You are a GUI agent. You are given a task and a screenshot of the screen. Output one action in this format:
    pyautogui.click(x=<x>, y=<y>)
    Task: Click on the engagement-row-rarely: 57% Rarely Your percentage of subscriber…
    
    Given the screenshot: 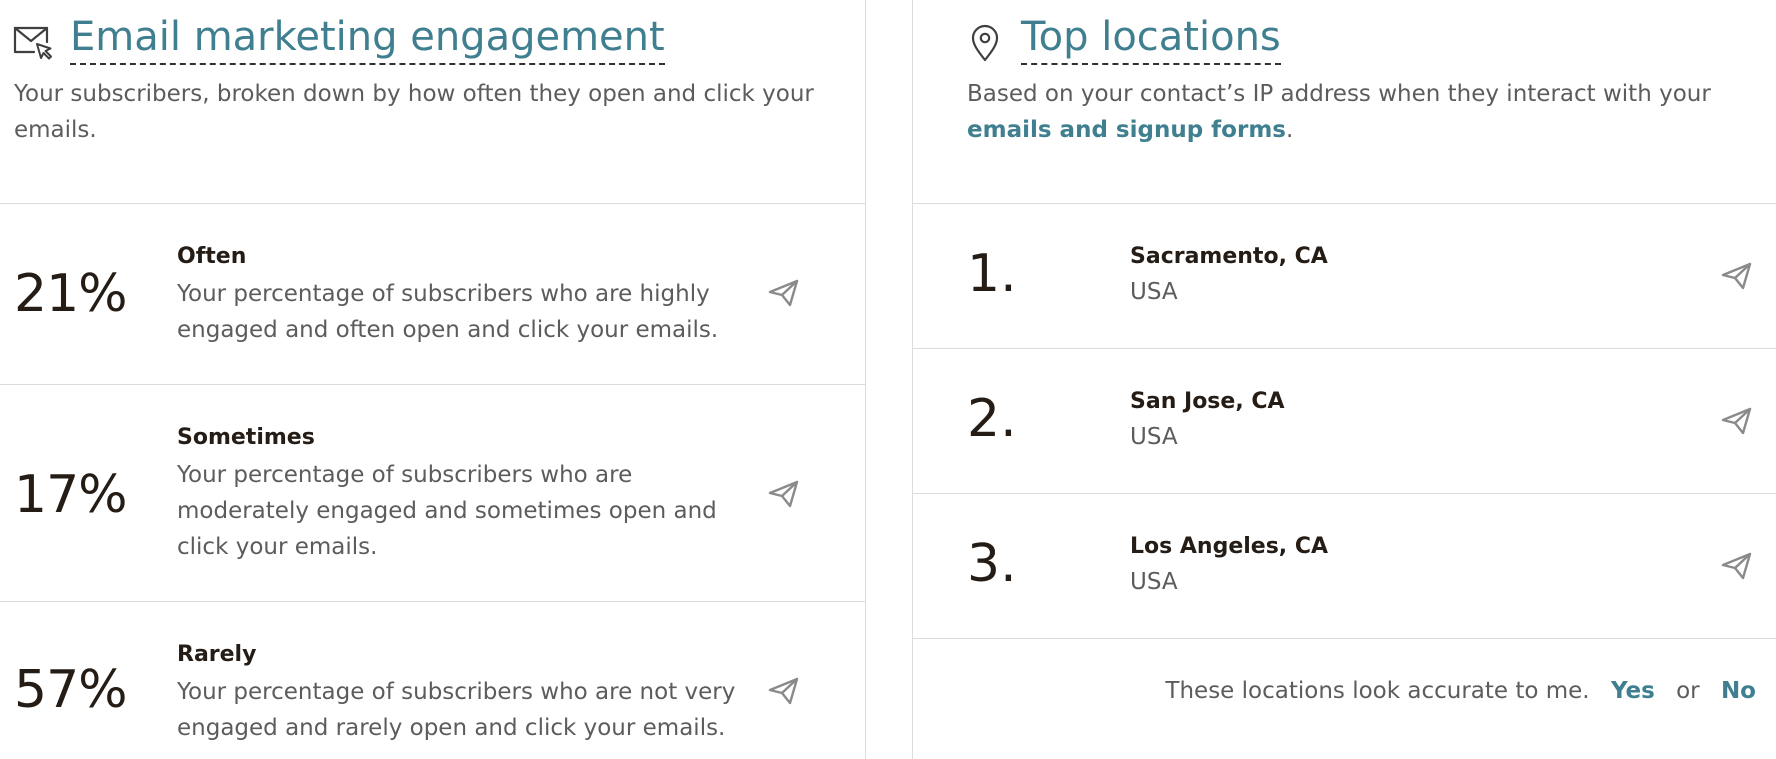 What is the action you would take?
    pyautogui.click(x=432, y=680)
    